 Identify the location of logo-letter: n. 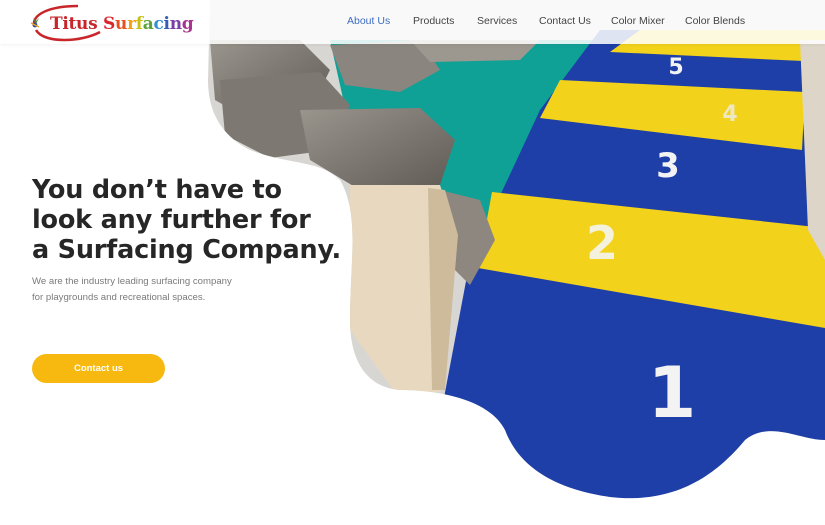
(175, 24).